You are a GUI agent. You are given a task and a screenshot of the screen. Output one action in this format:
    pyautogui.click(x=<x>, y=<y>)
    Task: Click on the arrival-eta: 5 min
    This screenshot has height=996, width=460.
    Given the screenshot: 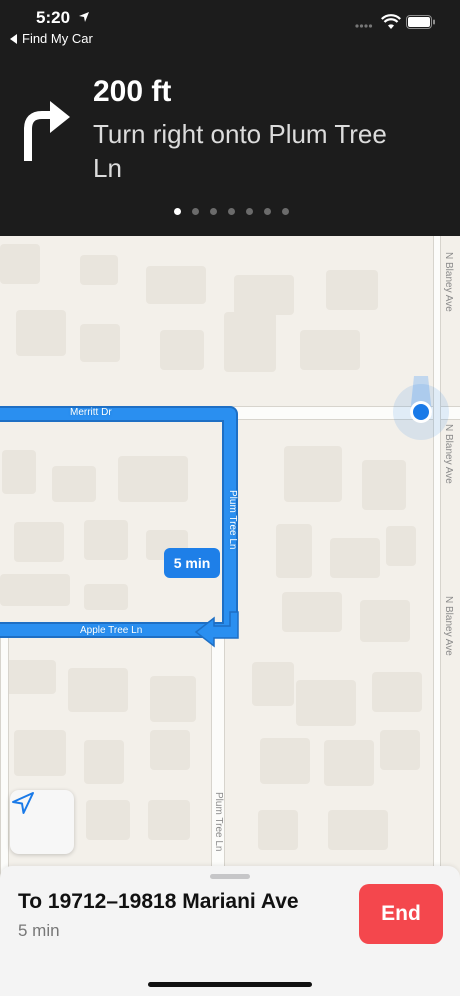 What is the action you would take?
    pyautogui.click(x=39, y=930)
    